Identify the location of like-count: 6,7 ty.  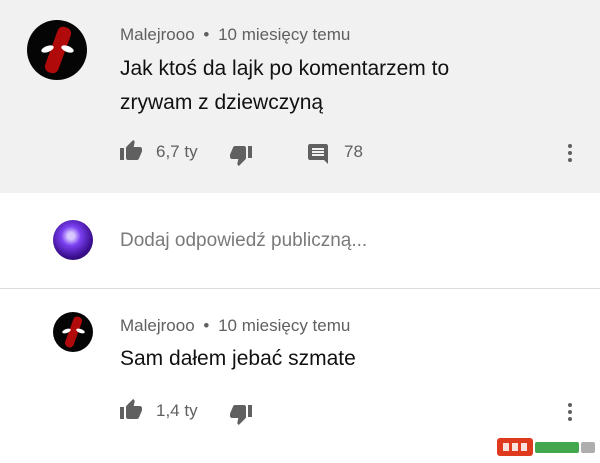
(177, 151).